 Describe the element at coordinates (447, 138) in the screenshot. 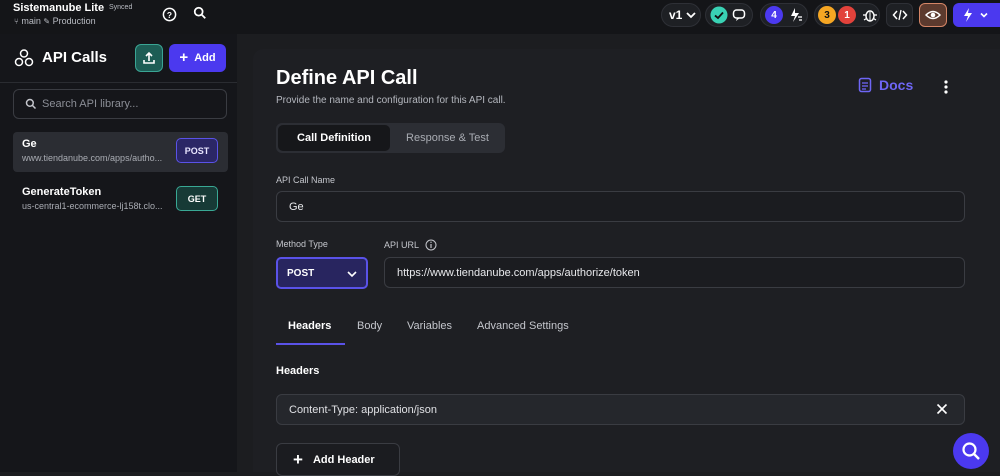

I see `tab-response-test: Response & Test` at that location.